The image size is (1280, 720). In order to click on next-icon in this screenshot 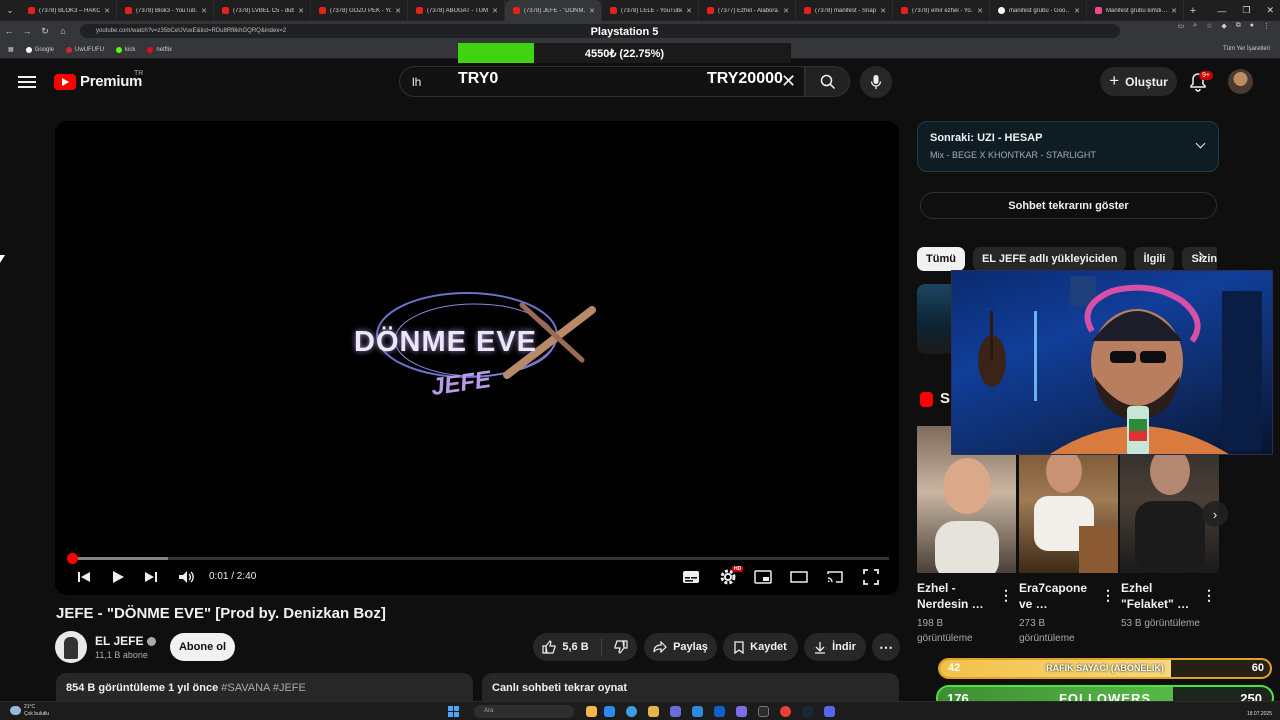, I will do `click(151, 577)`.